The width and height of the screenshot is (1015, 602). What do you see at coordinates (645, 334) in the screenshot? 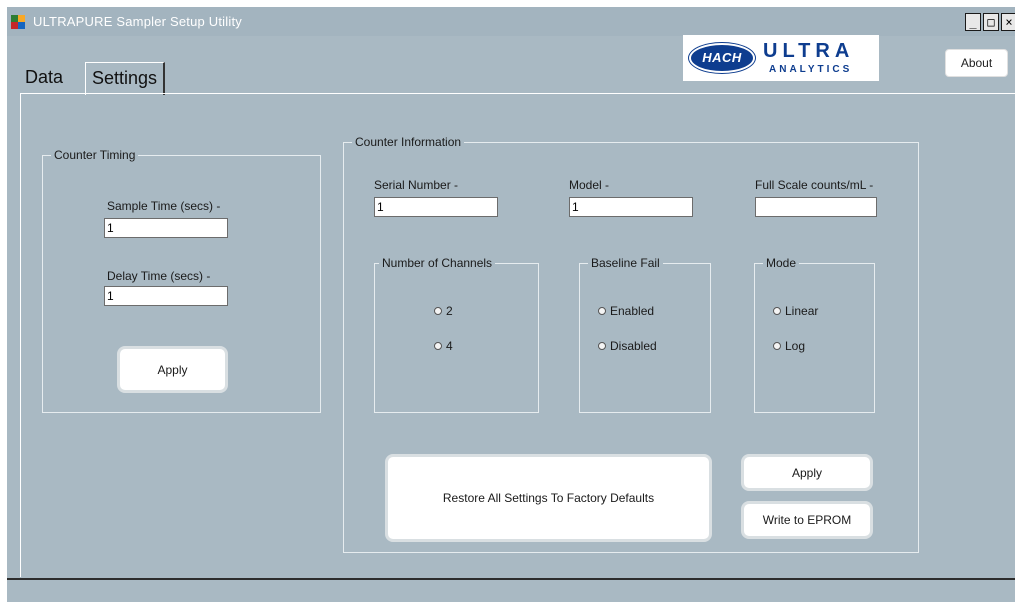
I see `baseline-fail-group: Baseline Fail Enabled Disabled` at bounding box center [645, 334].